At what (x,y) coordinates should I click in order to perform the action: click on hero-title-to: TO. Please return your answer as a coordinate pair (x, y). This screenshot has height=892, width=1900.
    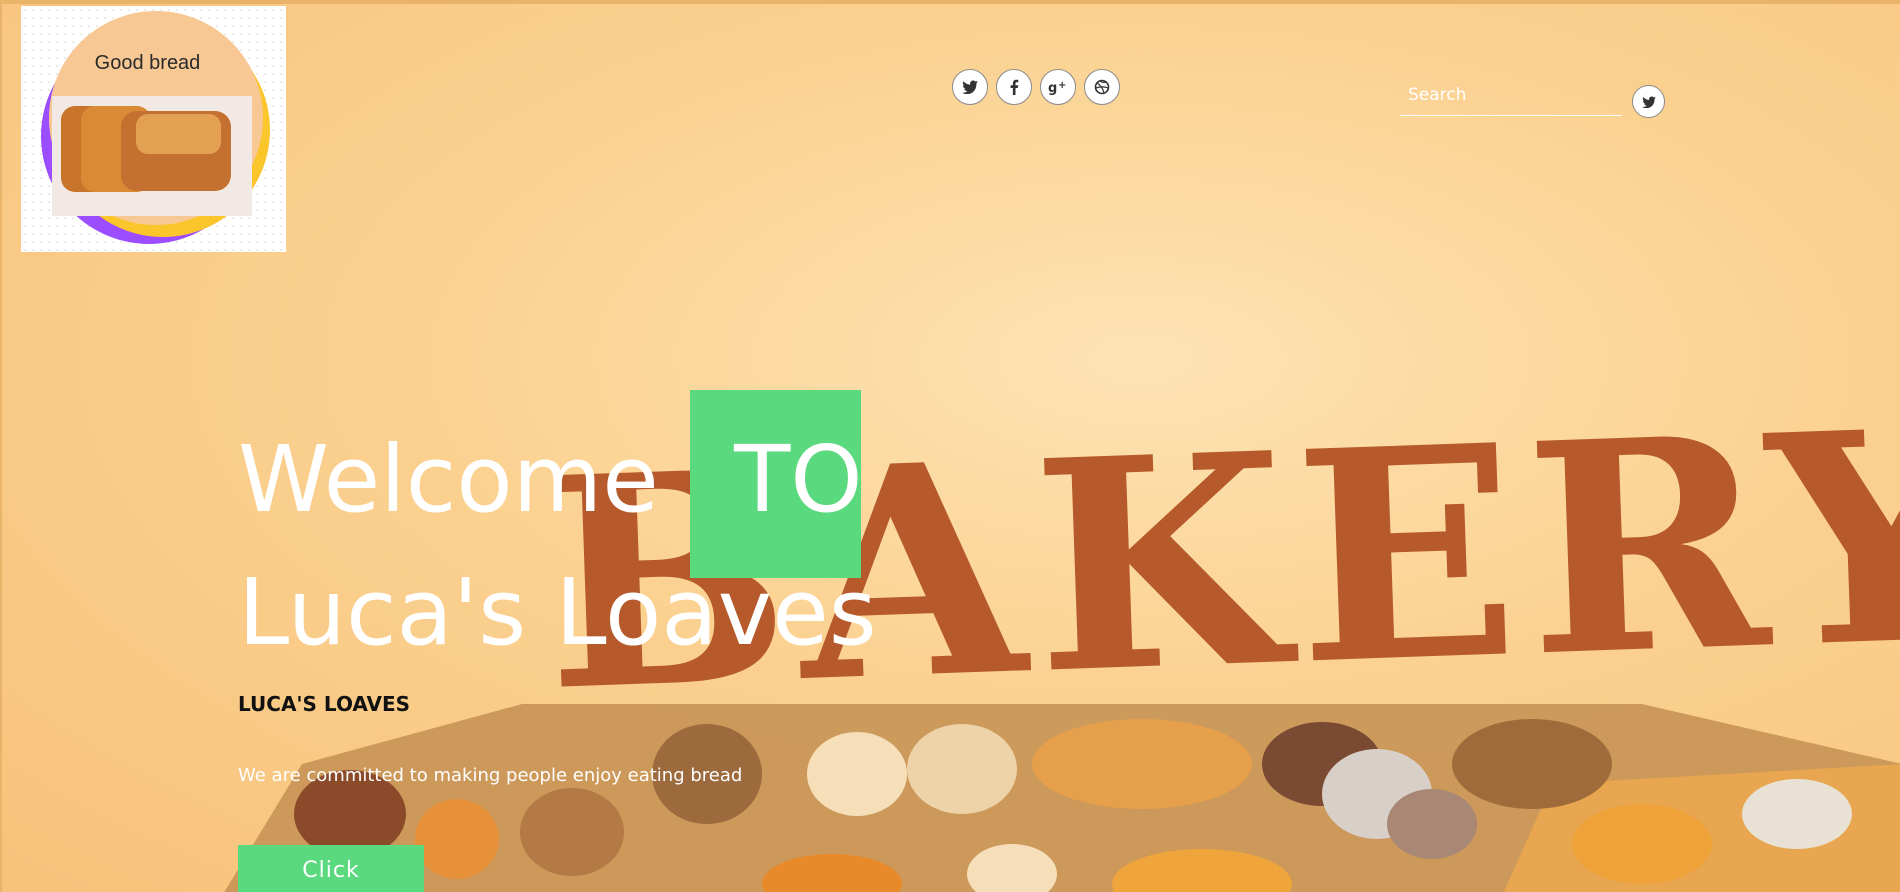
    Looking at the image, I should click on (798, 479).